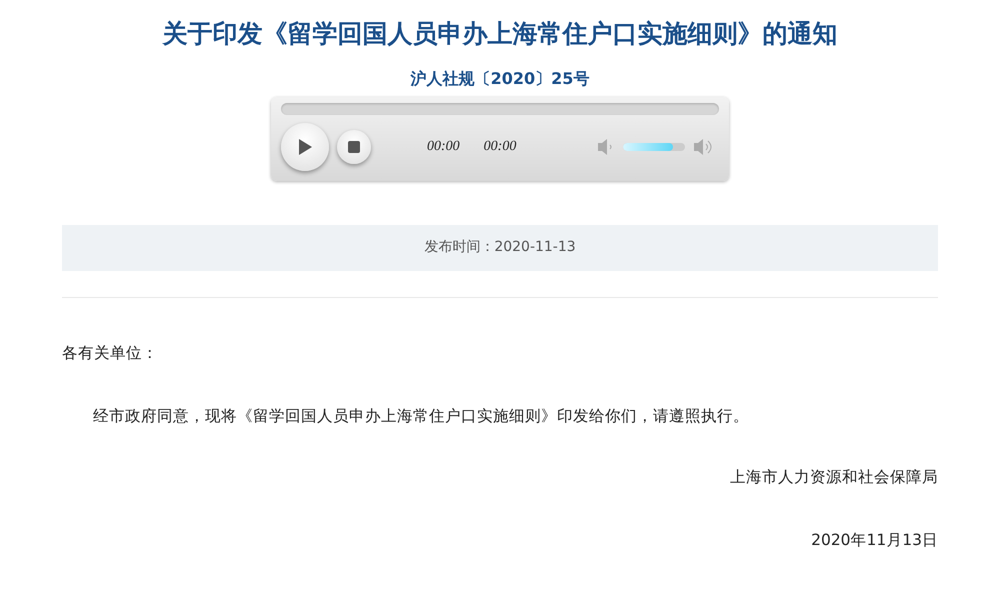  I want to click on publish-date: 发布时间：2020-11-13, so click(500, 247).